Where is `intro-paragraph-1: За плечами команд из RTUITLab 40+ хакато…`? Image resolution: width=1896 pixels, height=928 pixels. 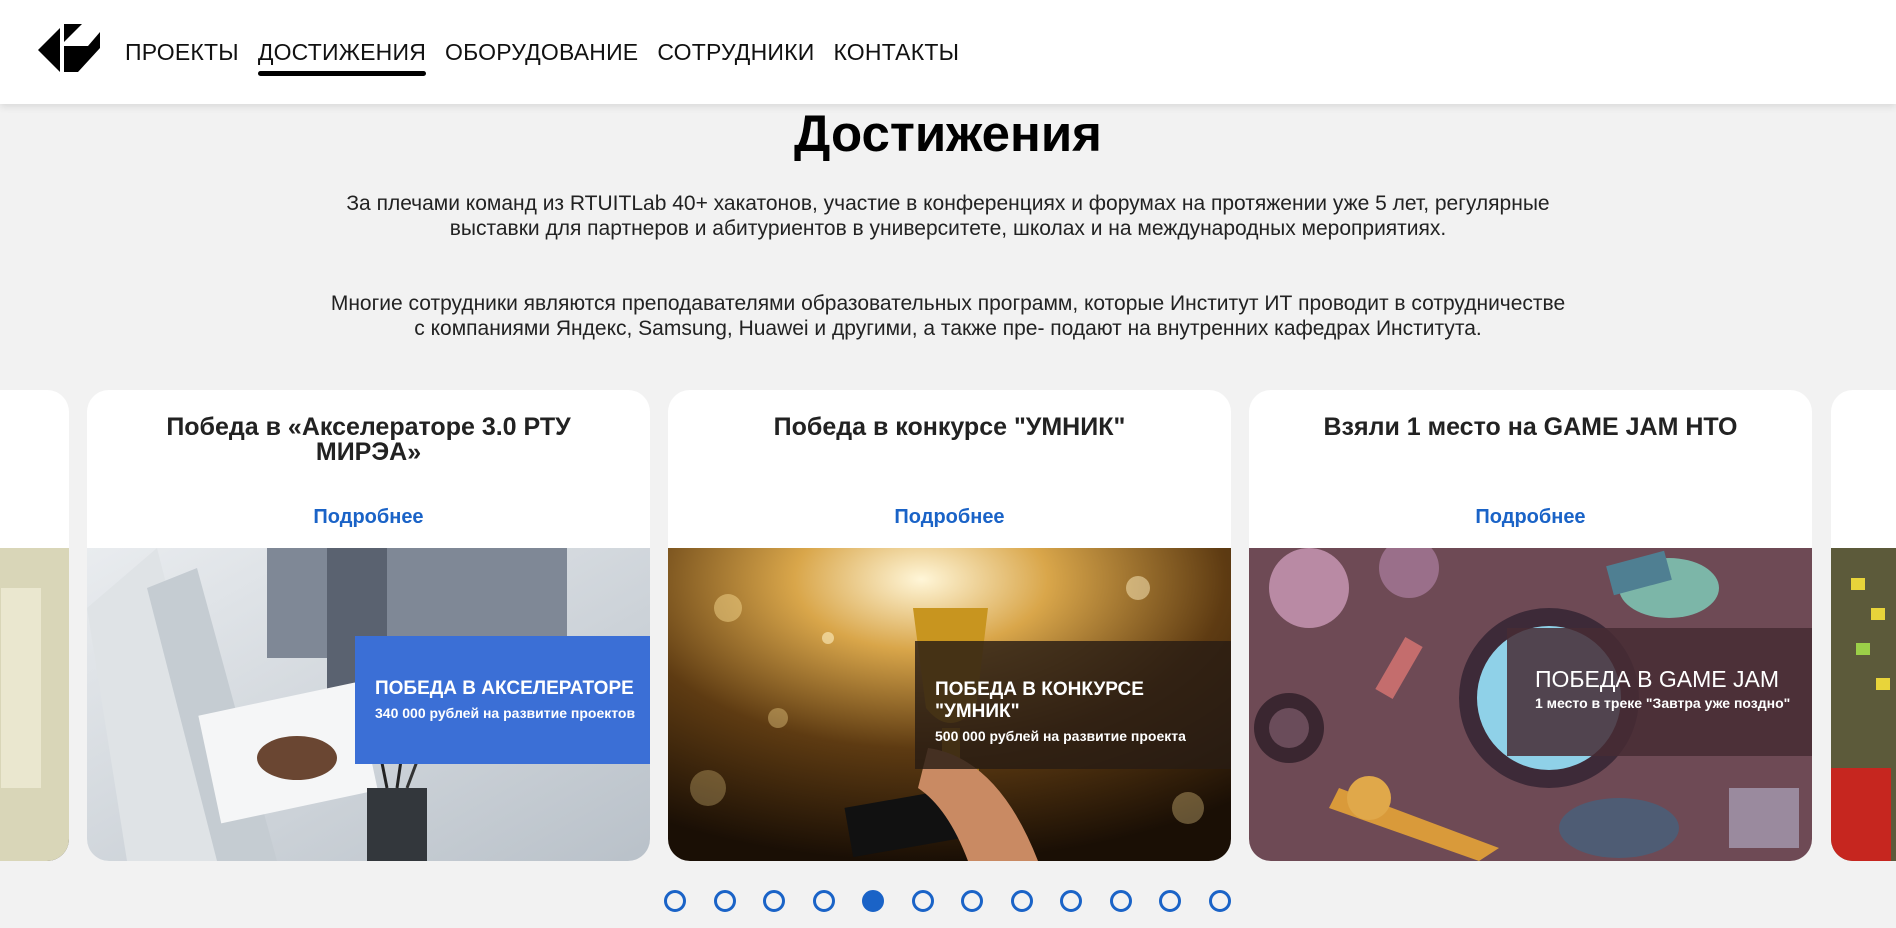 intro-paragraph-1: За плечами команд из RTUITLab 40+ хакато… is located at coordinates (948, 216).